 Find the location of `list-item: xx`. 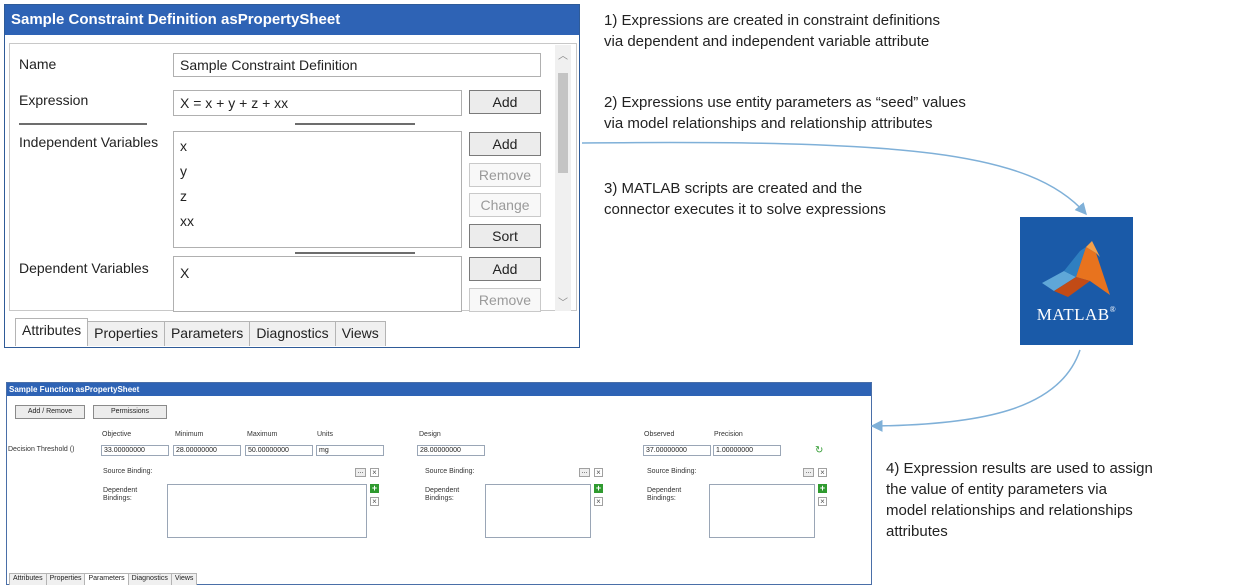

list-item: xx is located at coordinates (320, 225).